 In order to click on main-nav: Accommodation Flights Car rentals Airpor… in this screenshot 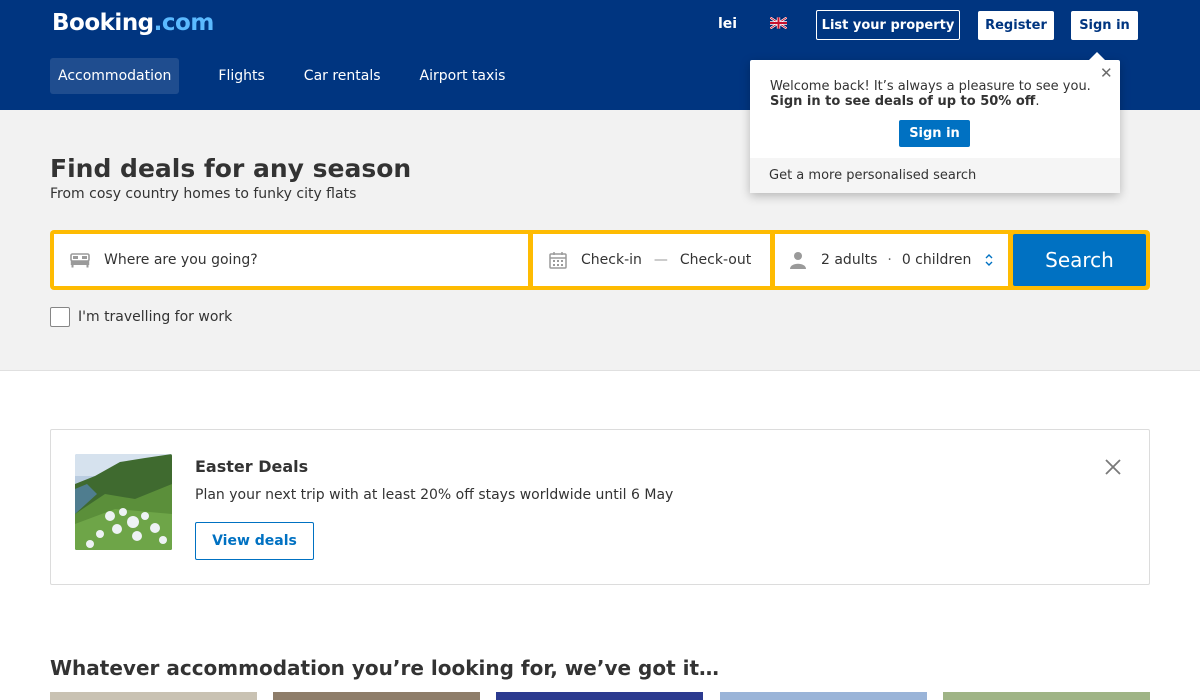, I will do `click(293, 76)`.